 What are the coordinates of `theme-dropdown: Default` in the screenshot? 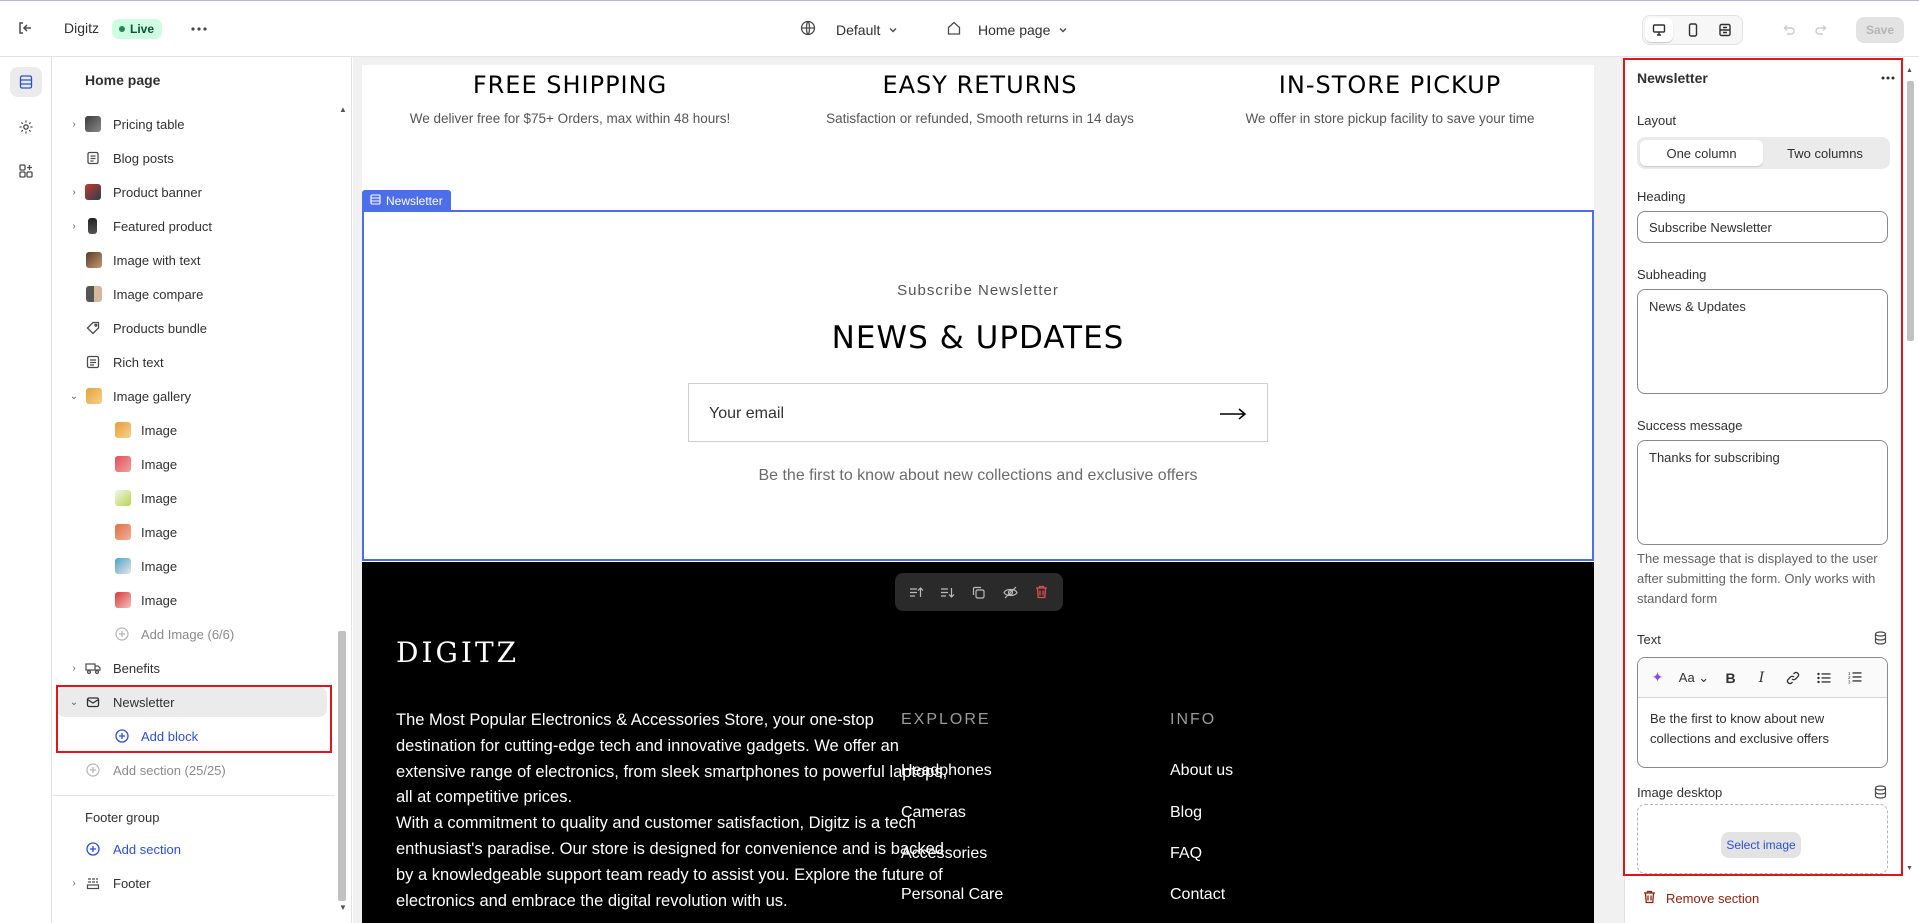 It's located at (849, 29).